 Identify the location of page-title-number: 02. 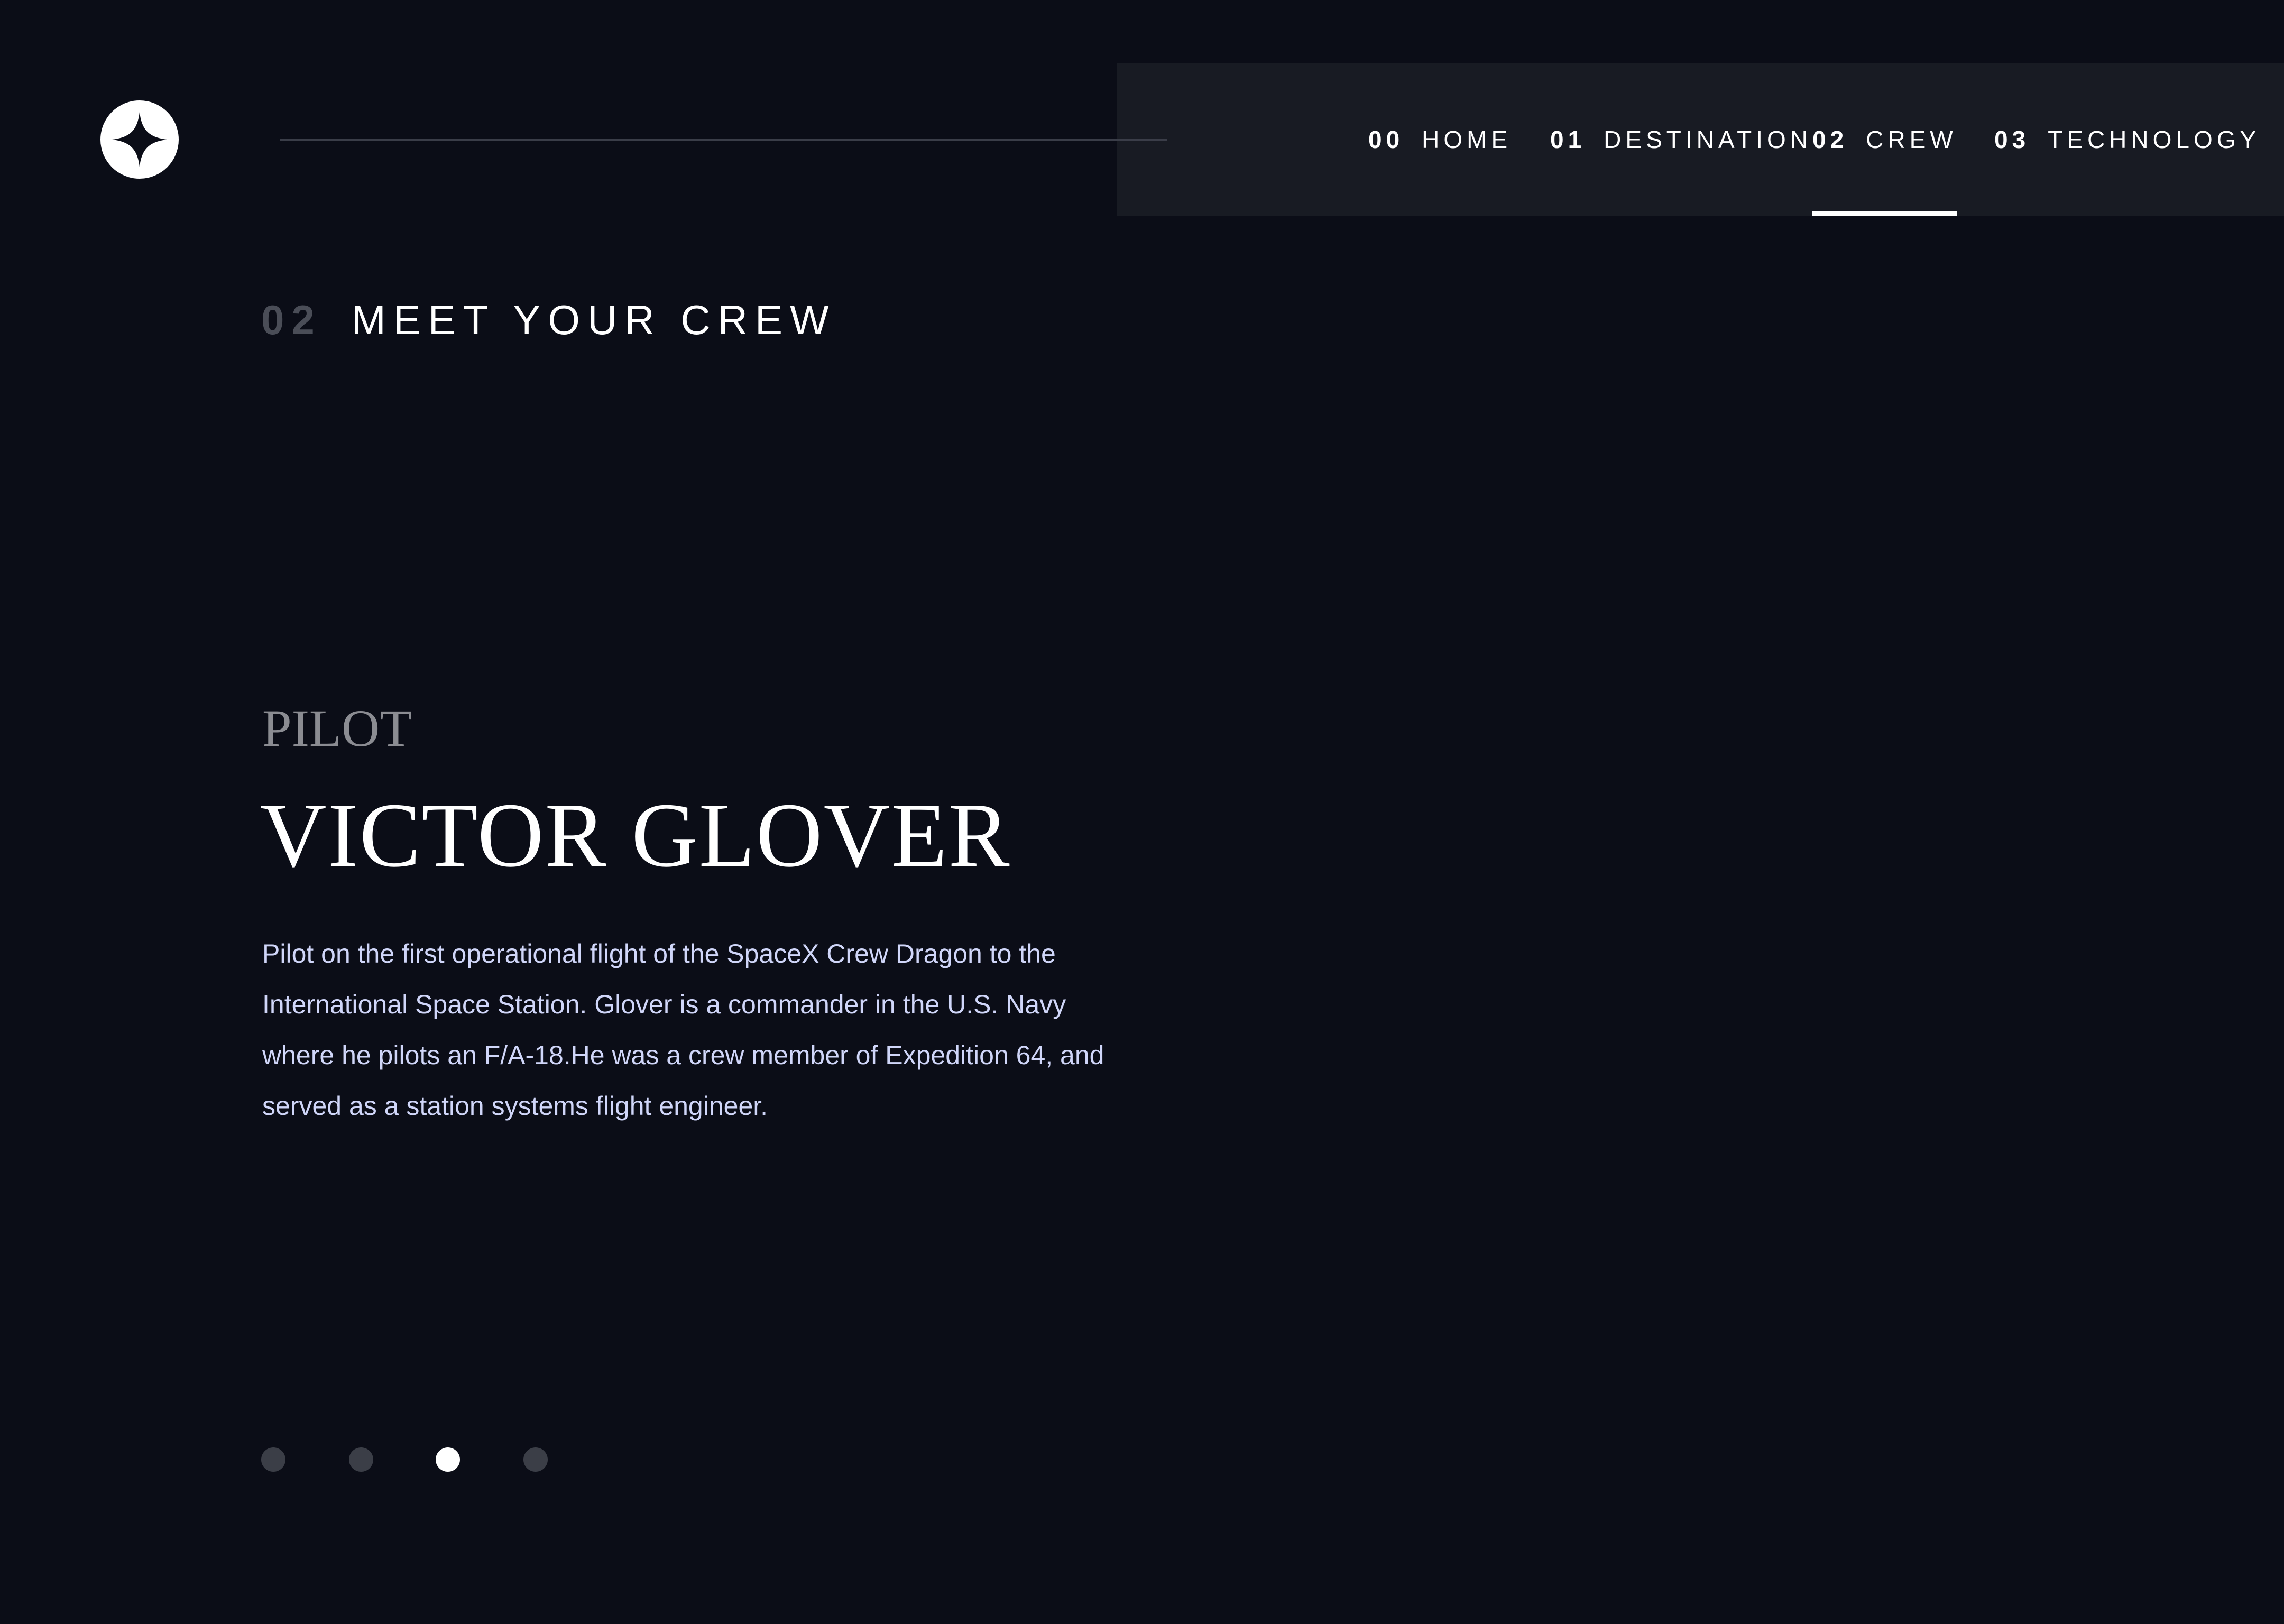
(291, 320).